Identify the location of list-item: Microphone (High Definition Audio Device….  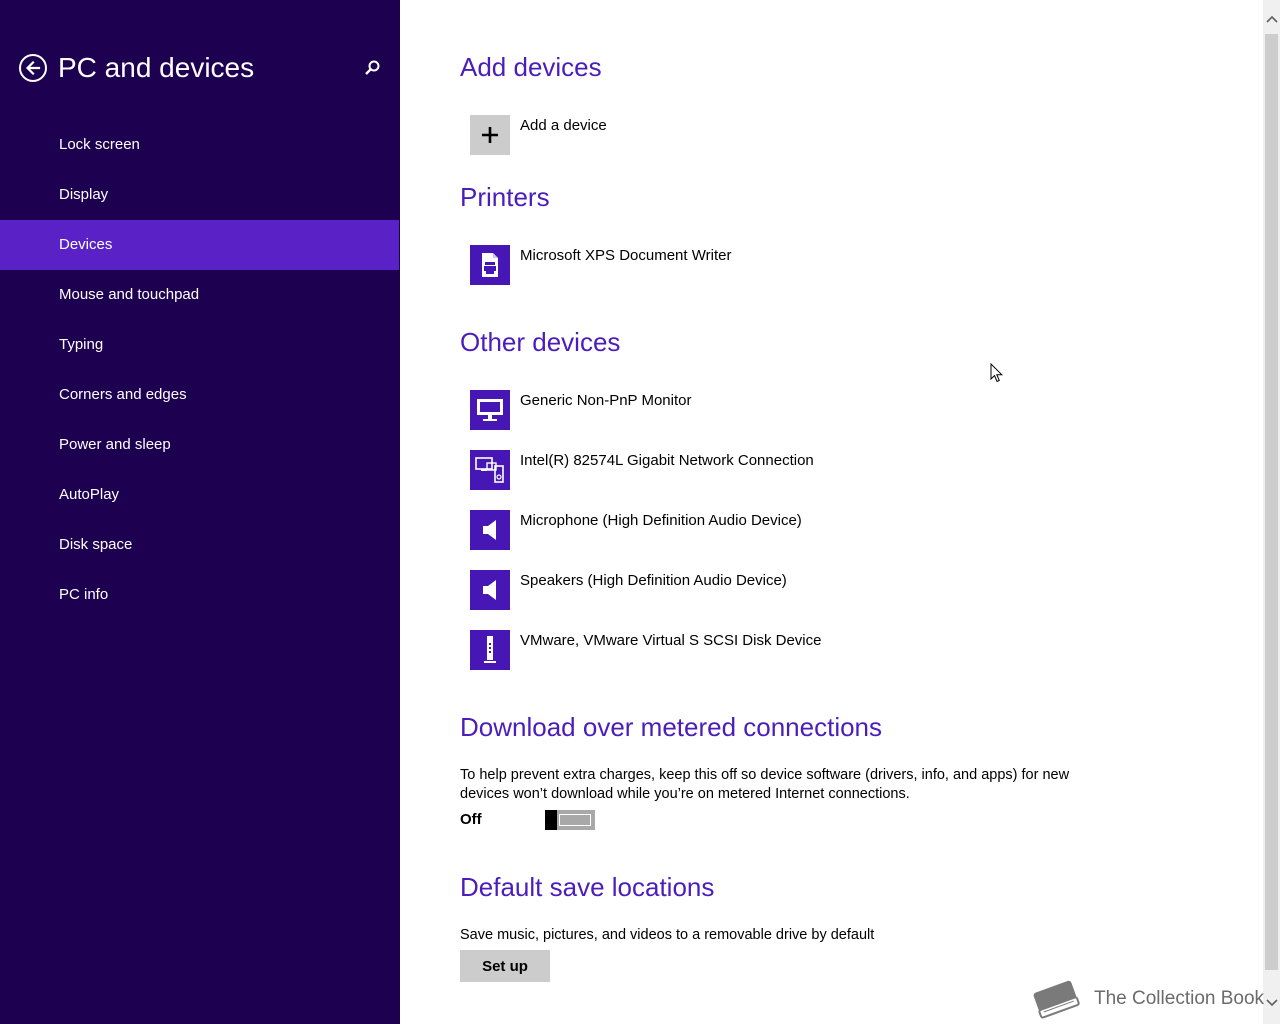
(820, 530).